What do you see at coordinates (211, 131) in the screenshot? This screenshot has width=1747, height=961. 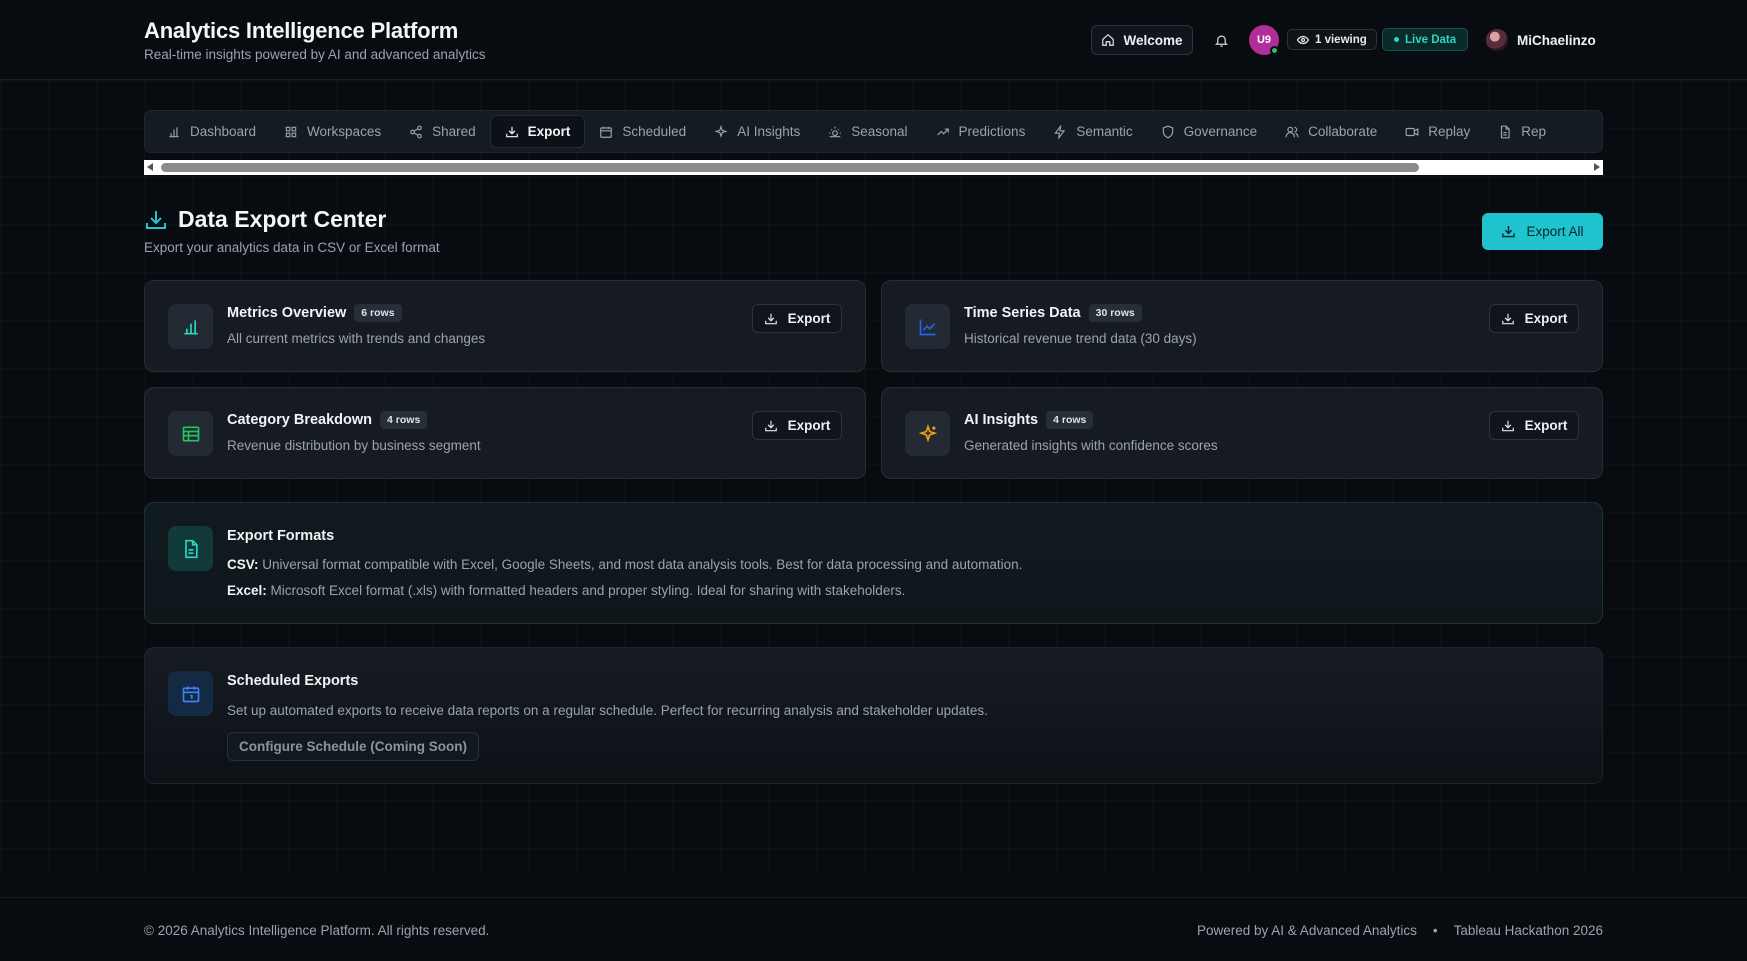 I see `tab-dashboard: Dashboard` at bounding box center [211, 131].